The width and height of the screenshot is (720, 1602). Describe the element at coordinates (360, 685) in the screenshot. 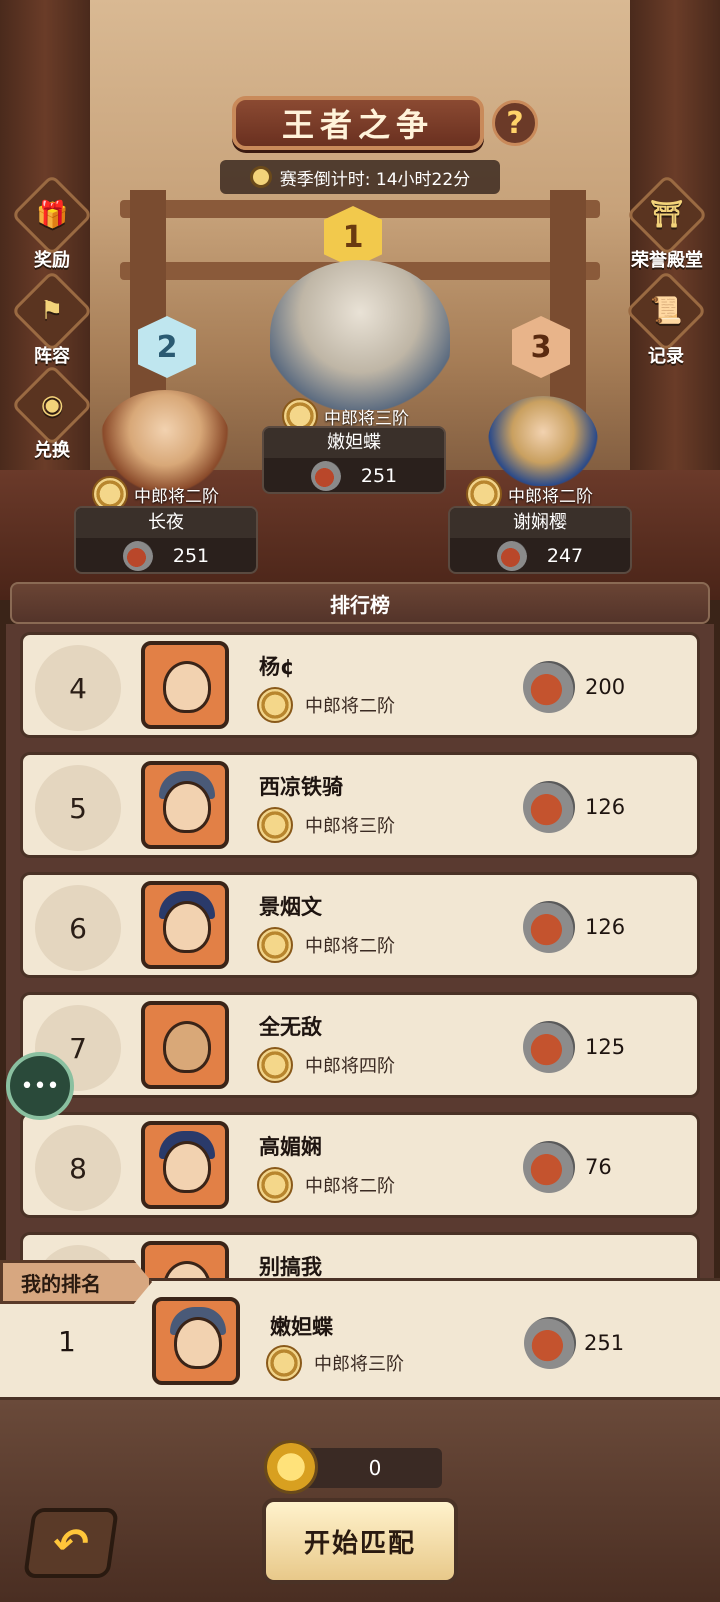

I see `leaderboard-row: 4 杨¢ 中郎将二阶 200` at that location.